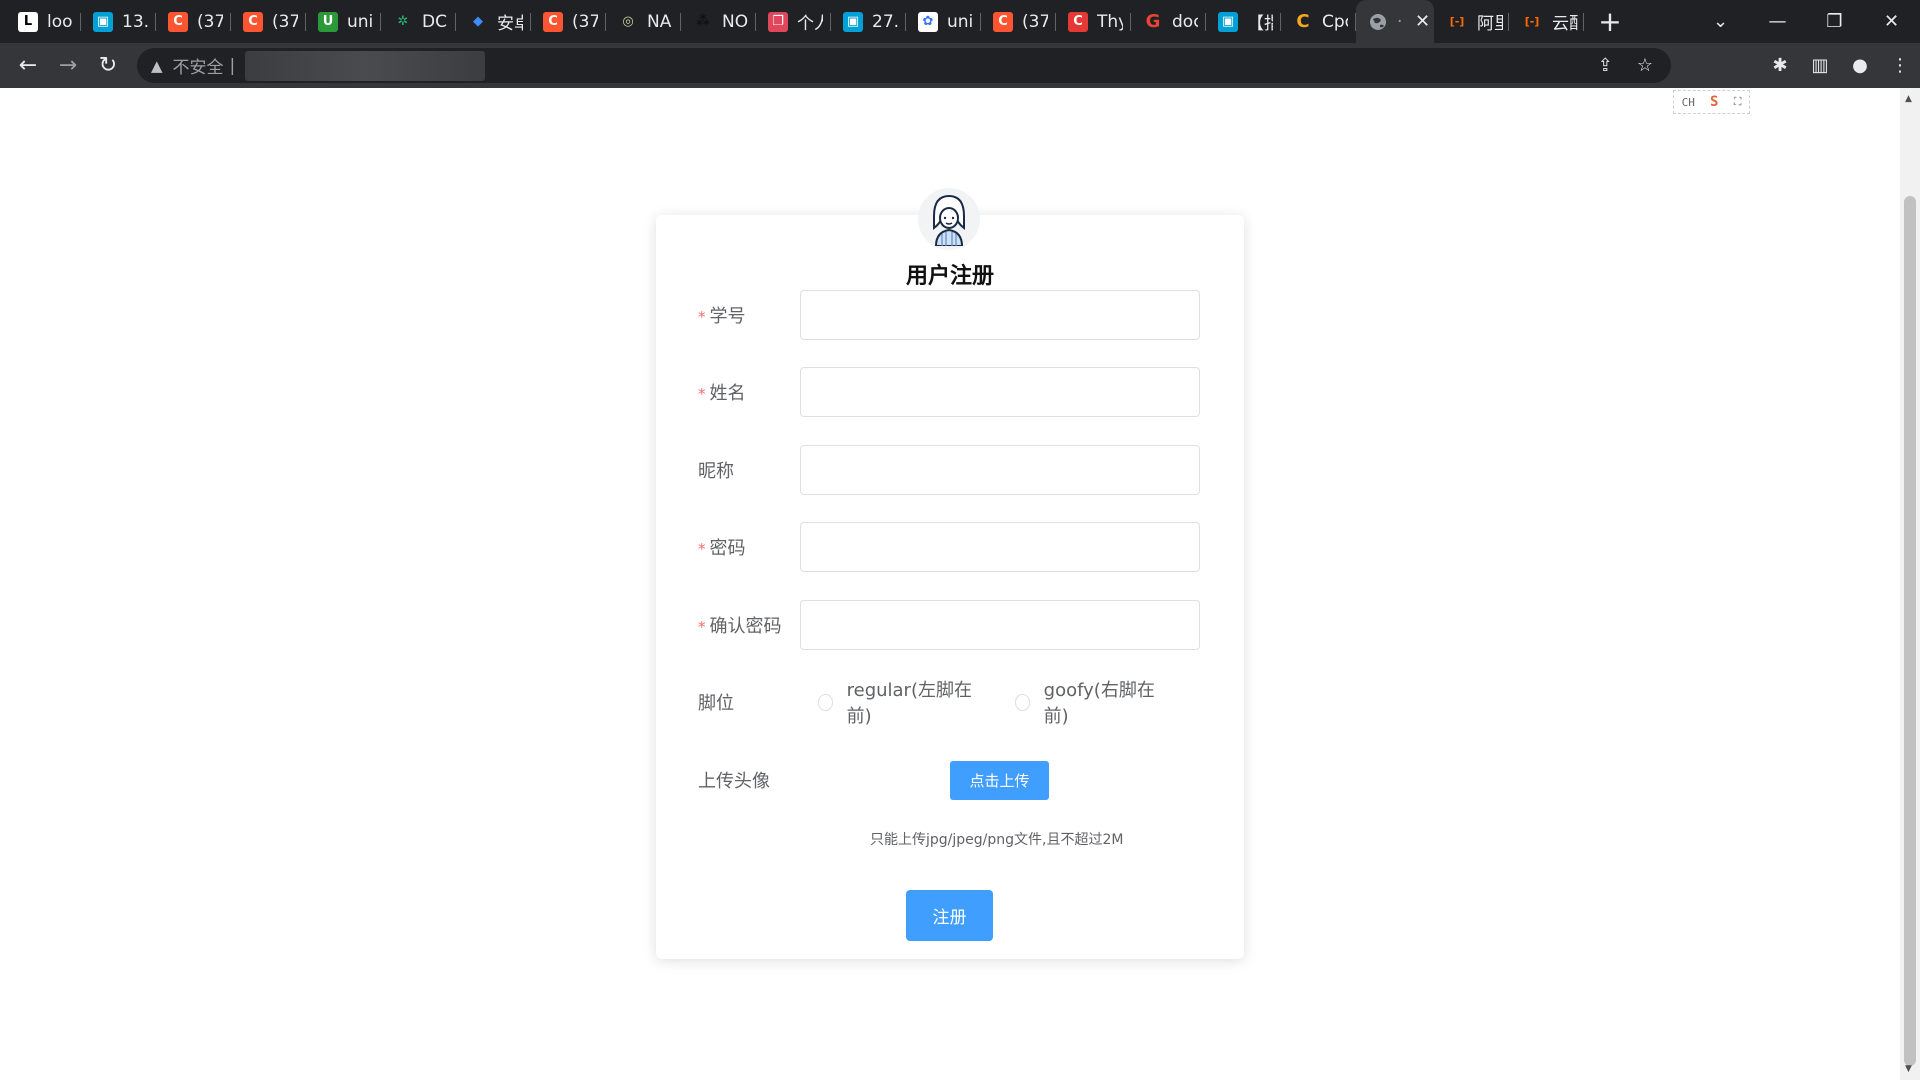 Image resolution: width=1920 pixels, height=1080 pixels. I want to click on tab-title: NO, so click(735, 21).